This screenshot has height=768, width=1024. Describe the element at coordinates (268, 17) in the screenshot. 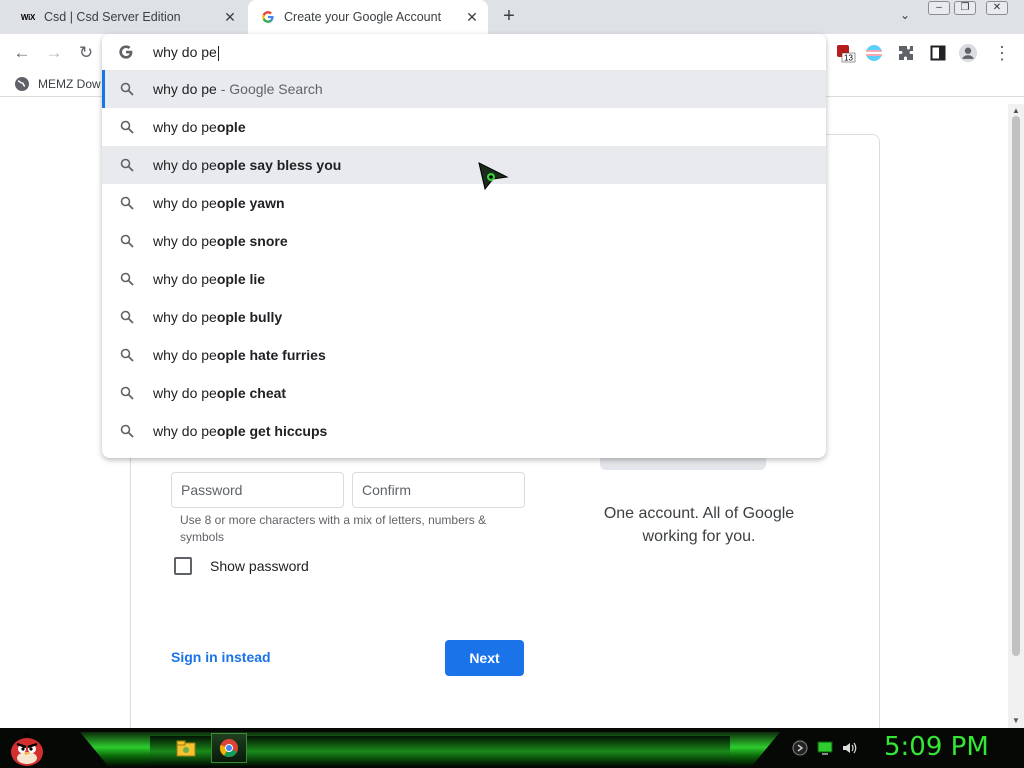

I see `google-favicon-icon` at that location.